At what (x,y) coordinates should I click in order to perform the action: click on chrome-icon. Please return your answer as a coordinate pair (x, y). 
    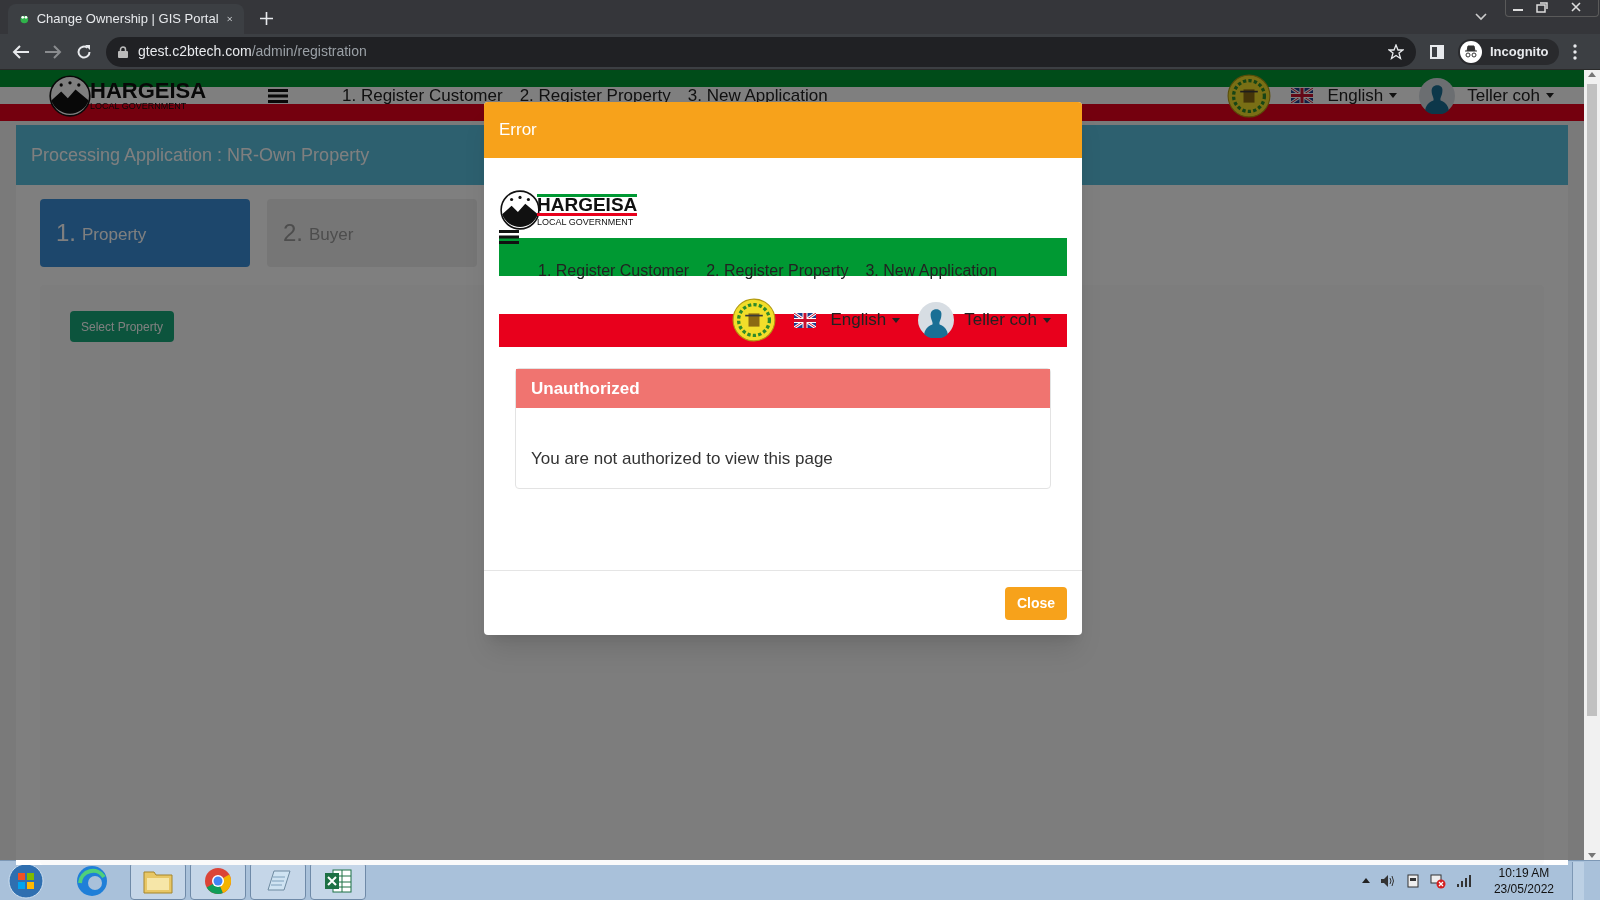
    Looking at the image, I should click on (218, 880).